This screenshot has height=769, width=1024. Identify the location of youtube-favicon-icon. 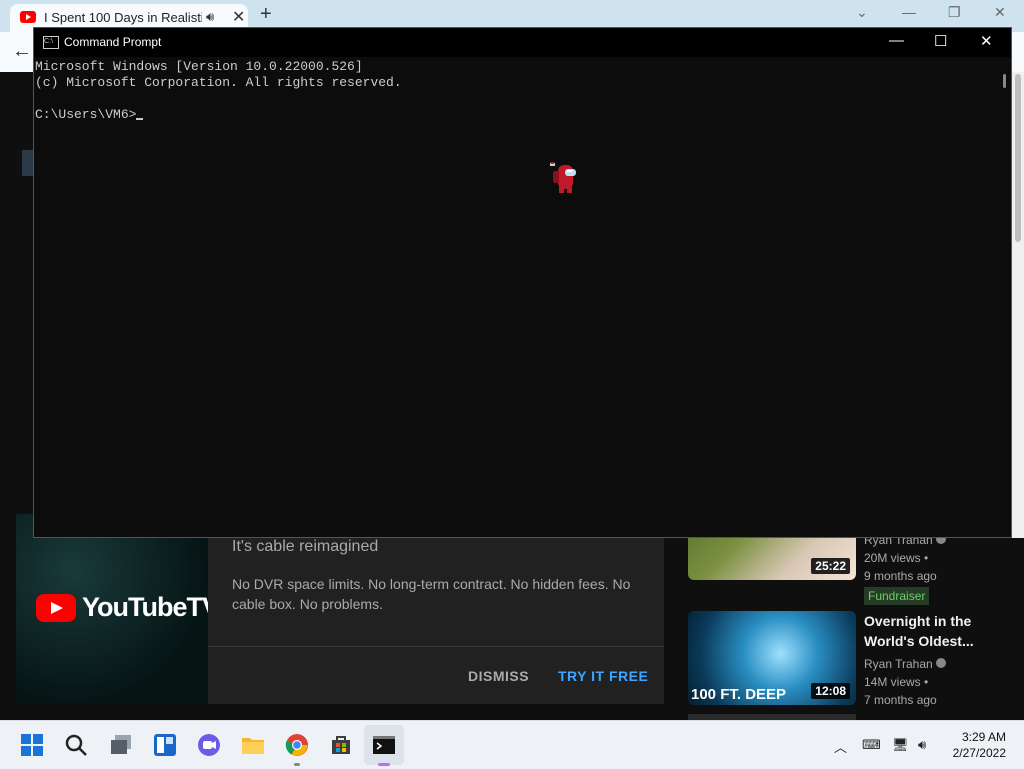
(28, 17).